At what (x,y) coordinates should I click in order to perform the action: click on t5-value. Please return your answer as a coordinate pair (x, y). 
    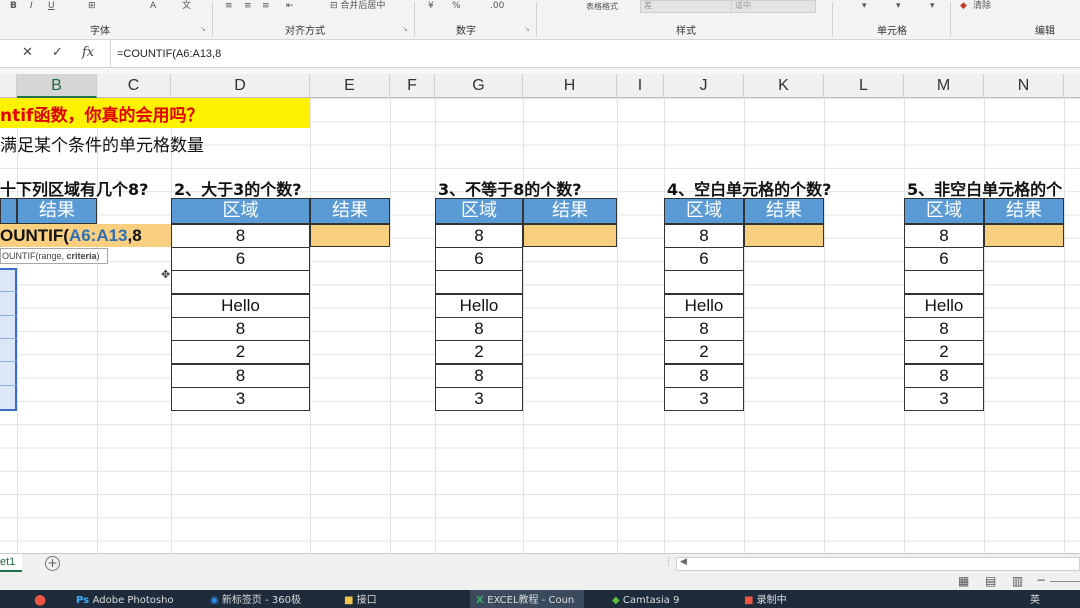
    Looking at the image, I should click on (944, 282).